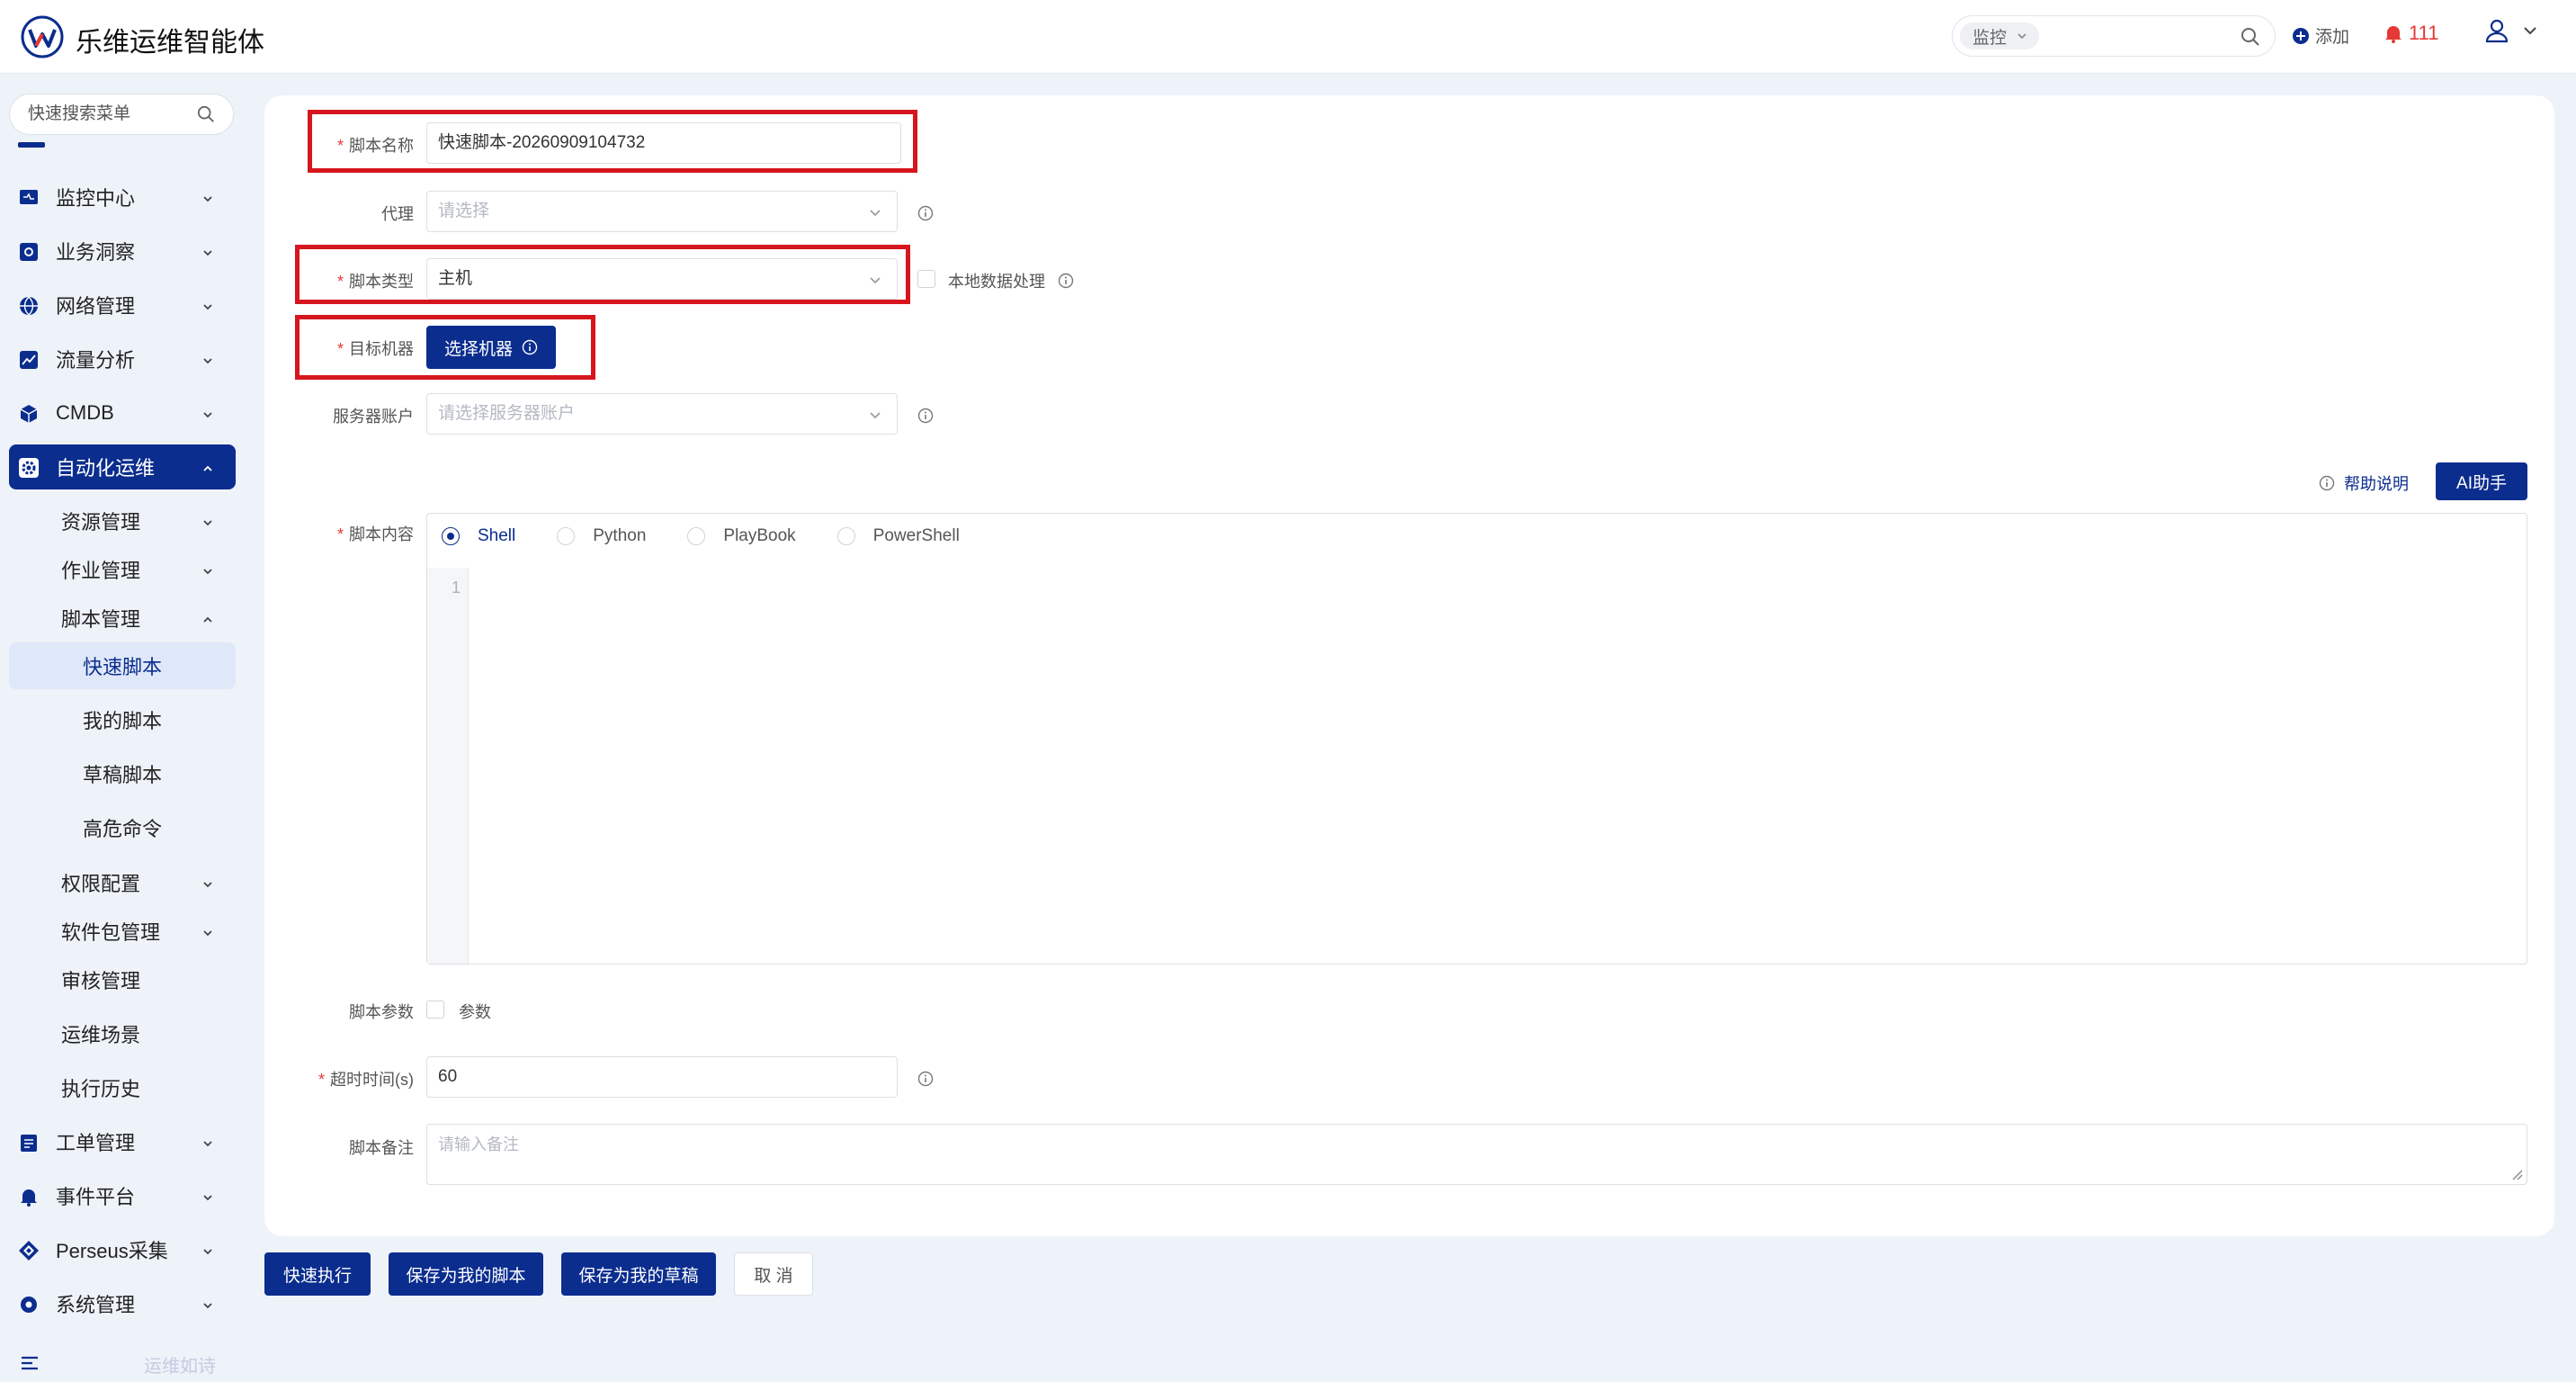 This screenshot has height=1382, width=2576. I want to click on sidebar-item-automation: 自动化运维, so click(122, 467).